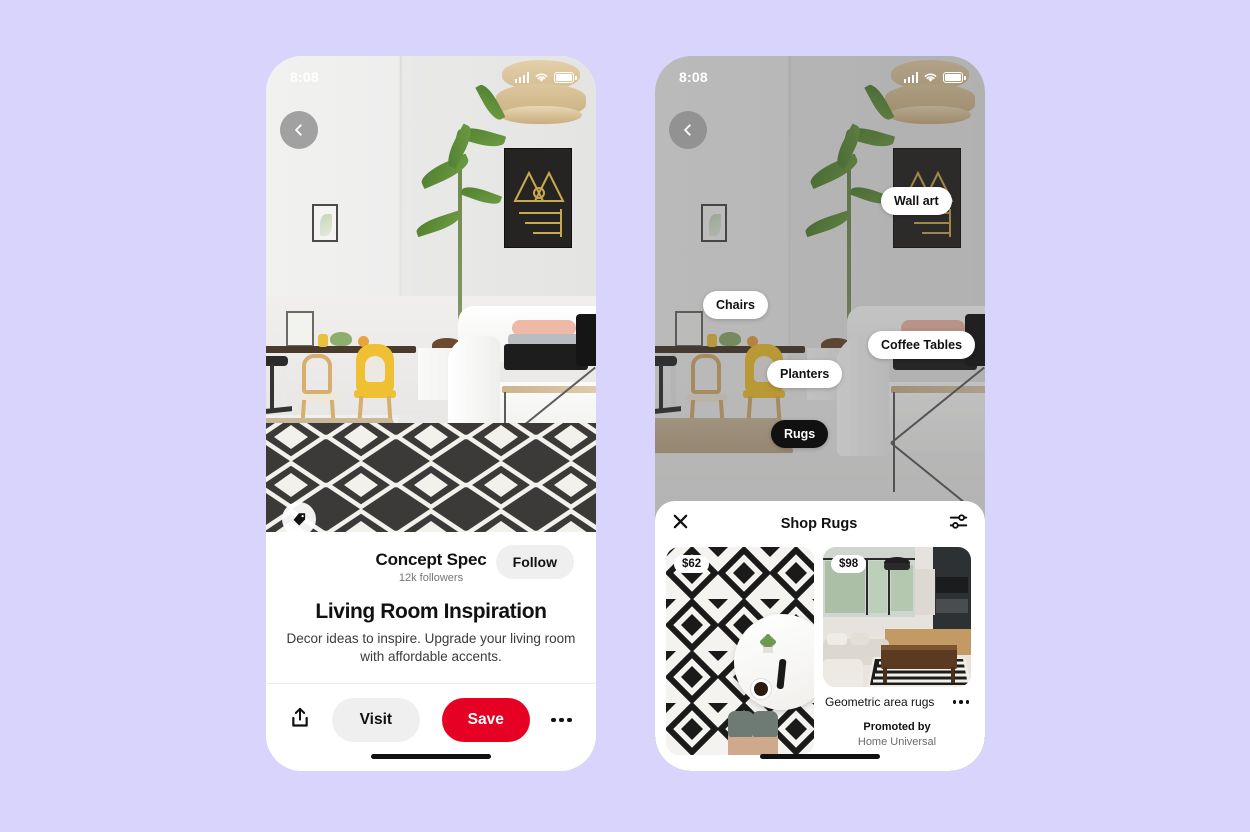 This screenshot has height=832, width=1250. What do you see at coordinates (561, 720) in the screenshot?
I see `more-options-button` at bounding box center [561, 720].